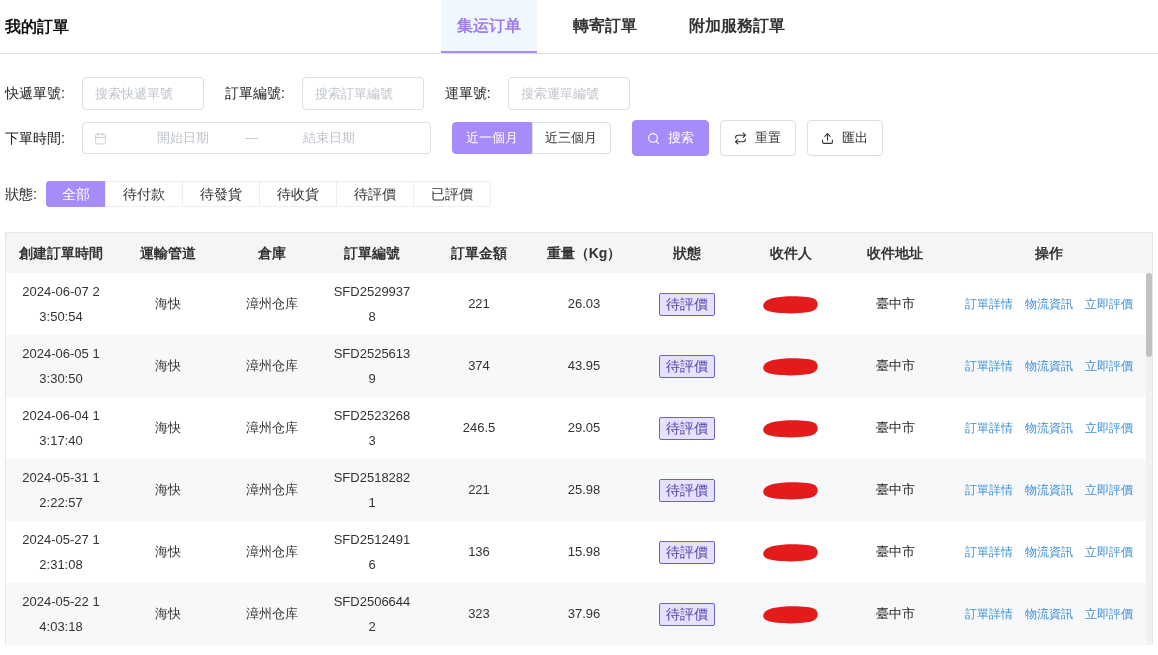  What do you see at coordinates (61, 428) in the screenshot?
I see `table-cell-text: 2024-06-04 13:17:40` at bounding box center [61, 428].